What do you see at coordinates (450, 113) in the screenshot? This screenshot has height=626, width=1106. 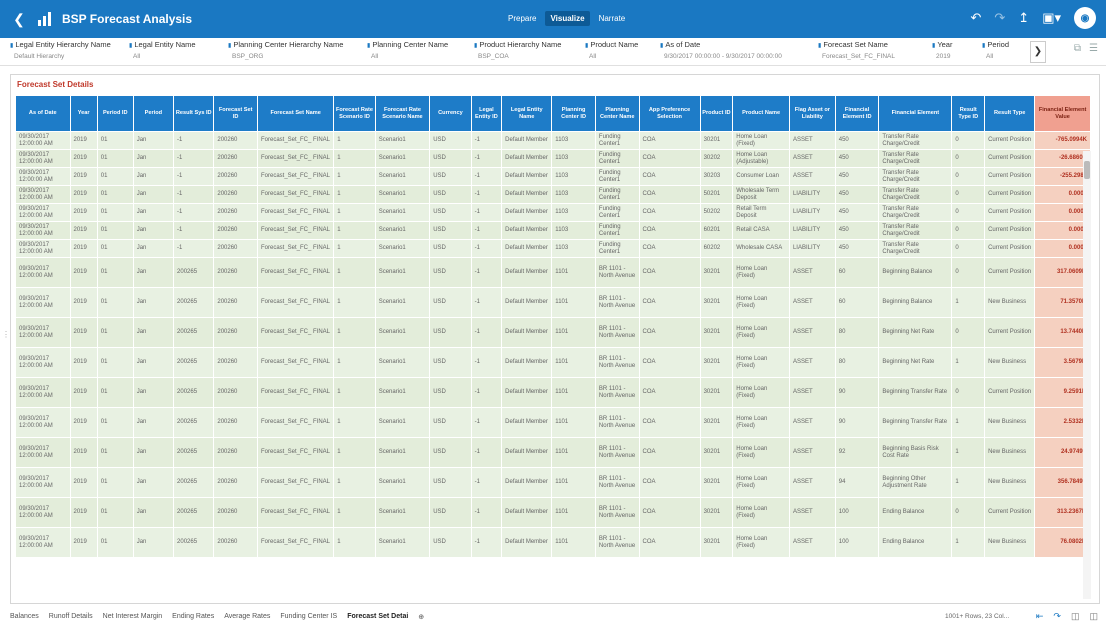 I see `column-header: Currency` at bounding box center [450, 113].